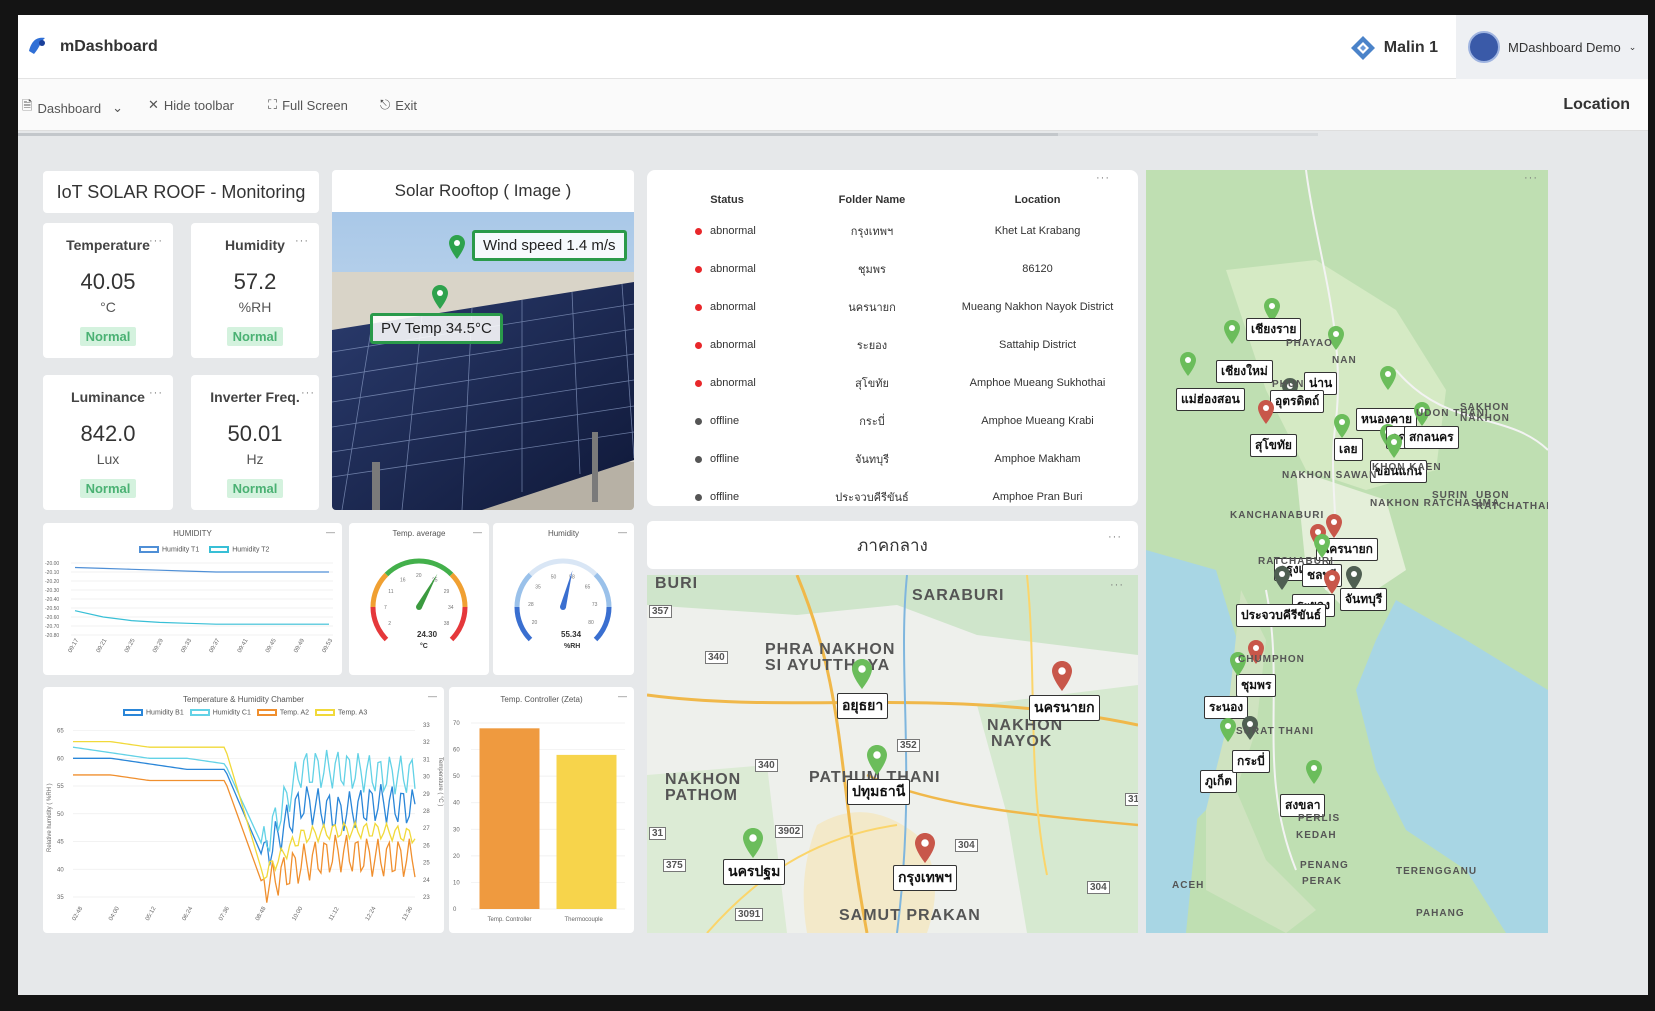  Describe the element at coordinates (37, 46) in the screenshot. I see `app-logo-icon` at that location.